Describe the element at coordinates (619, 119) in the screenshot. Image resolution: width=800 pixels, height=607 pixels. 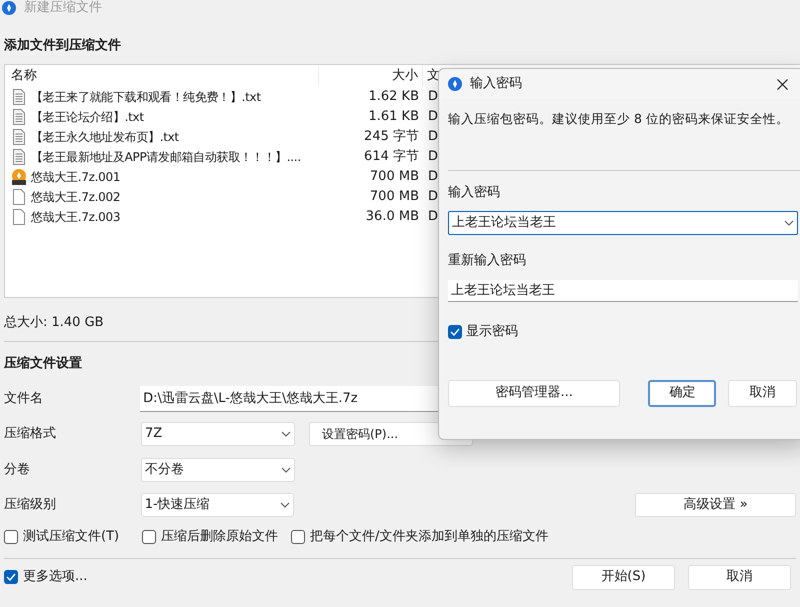
I see `dialog-description: 输入压缩包密码。建议使用至少 8 位的密码来保证安全性。` at that location.